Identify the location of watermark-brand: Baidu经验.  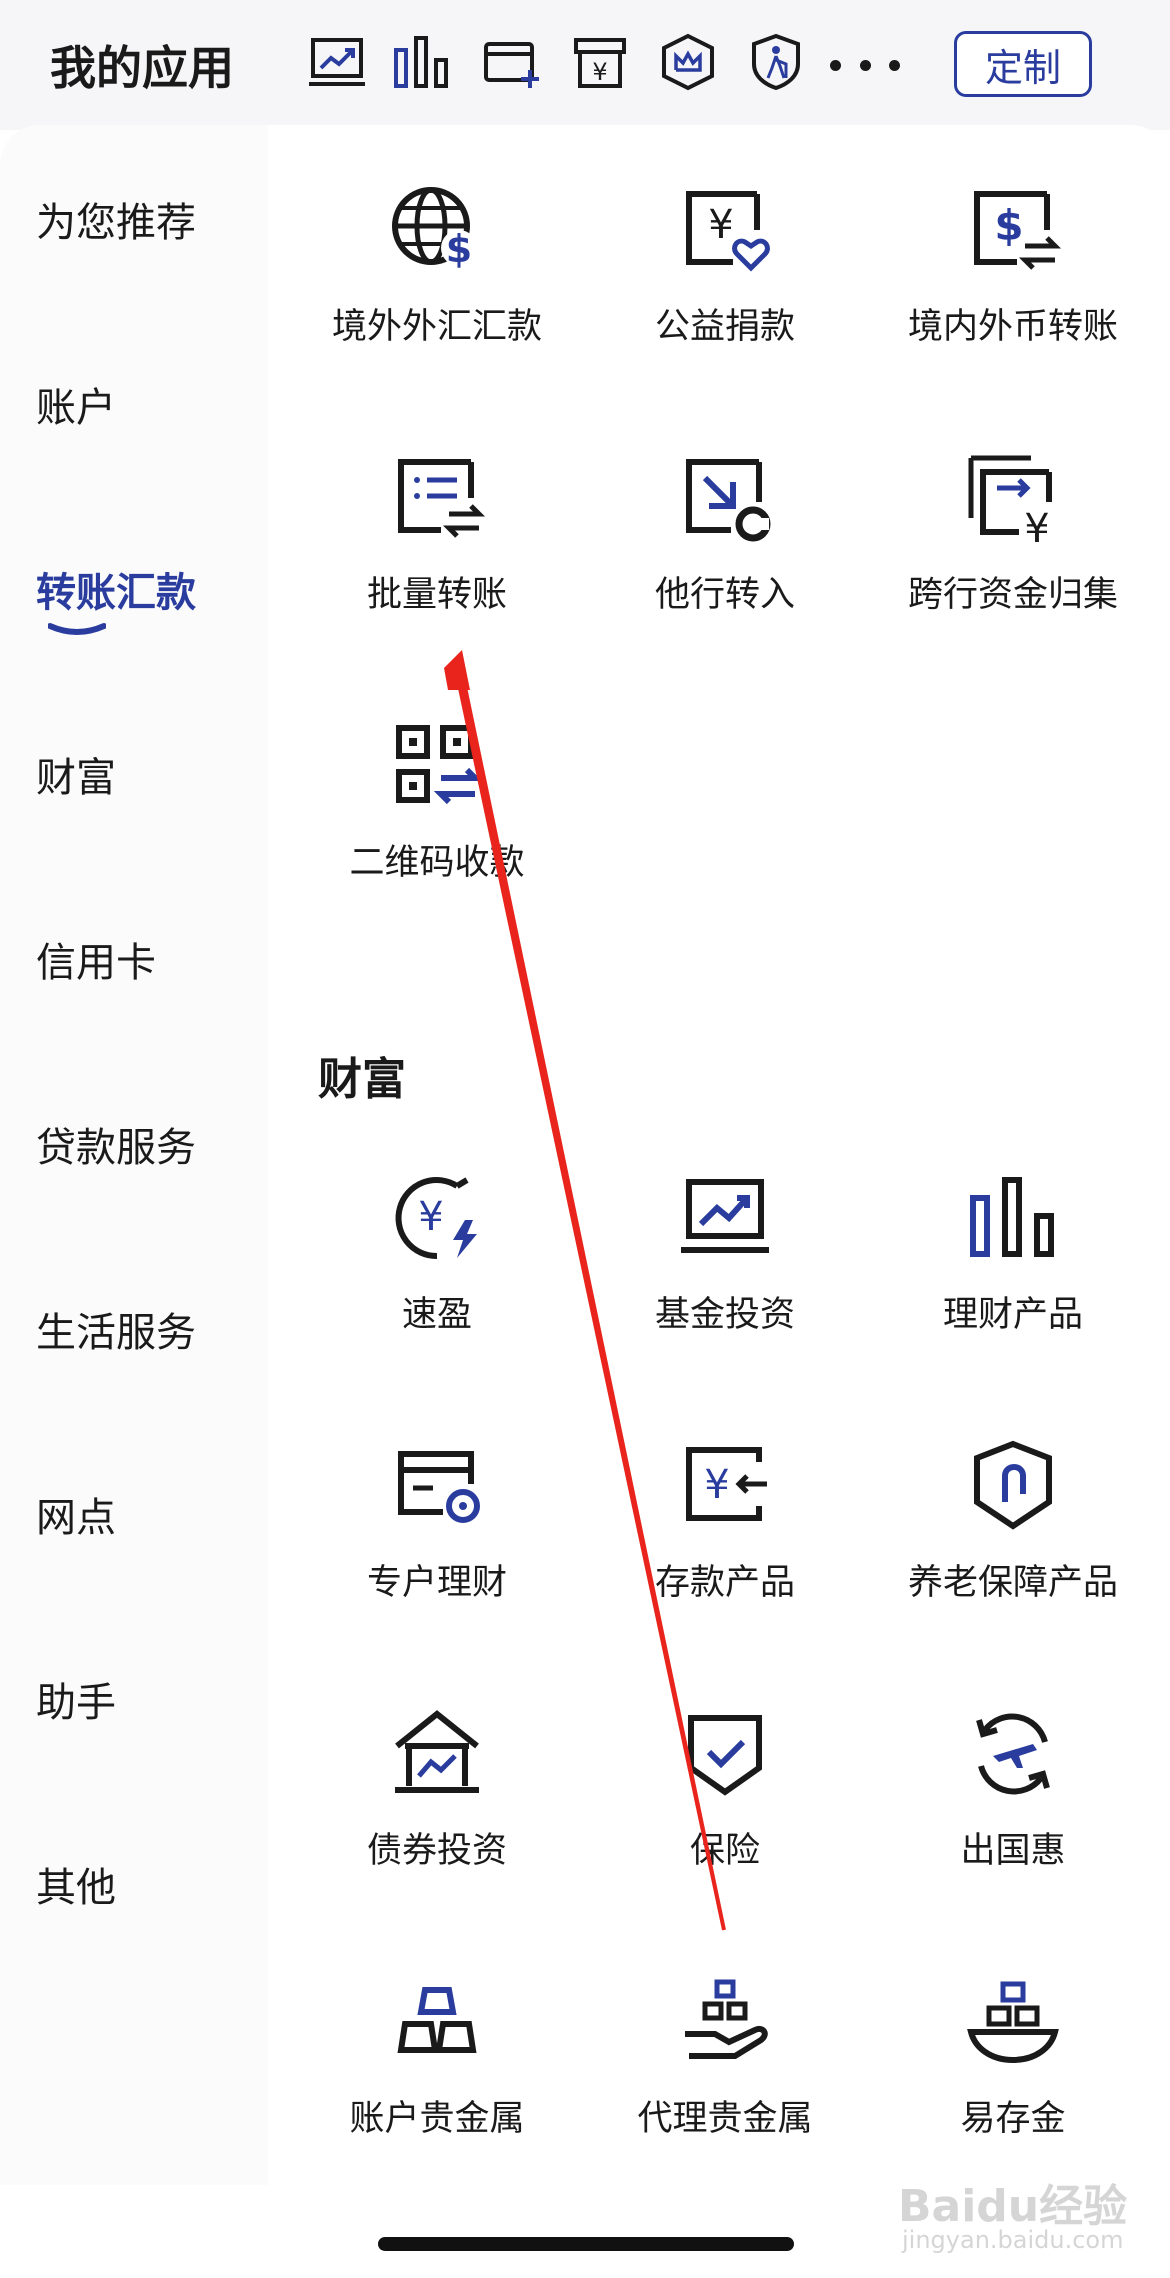
(1013, 2206).